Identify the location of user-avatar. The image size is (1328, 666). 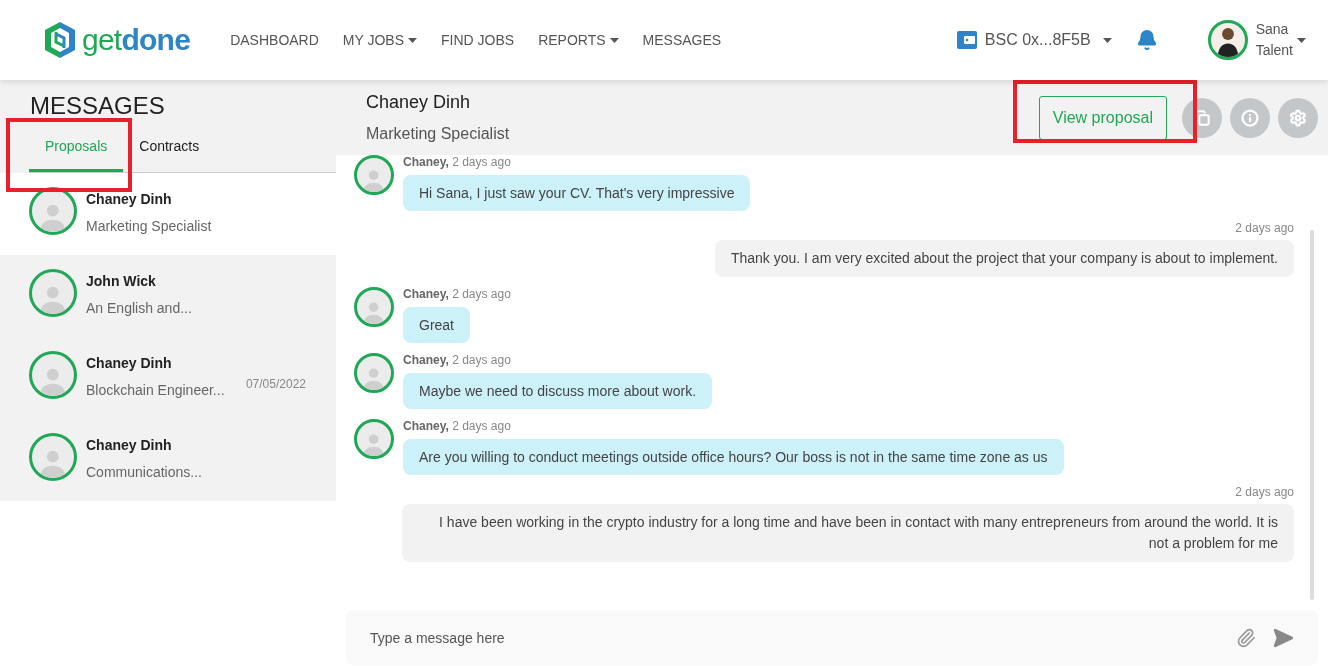
(1227, 40).